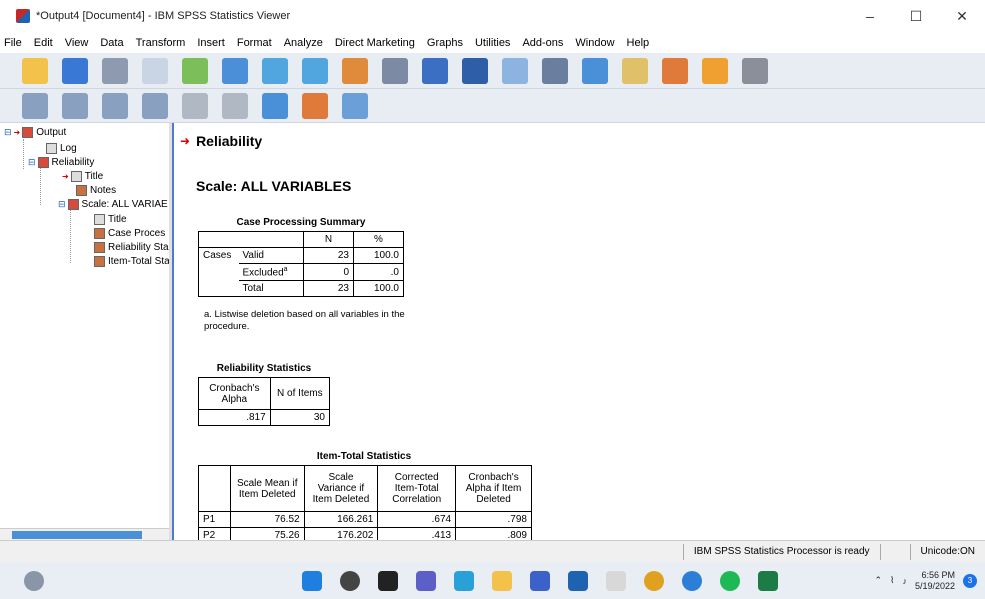 This screenshot has height=599, width=985. What do you see at coordinates (870, 16) in the screenshot?
I see `minimize-button: –` at bounding box center [870, 16].